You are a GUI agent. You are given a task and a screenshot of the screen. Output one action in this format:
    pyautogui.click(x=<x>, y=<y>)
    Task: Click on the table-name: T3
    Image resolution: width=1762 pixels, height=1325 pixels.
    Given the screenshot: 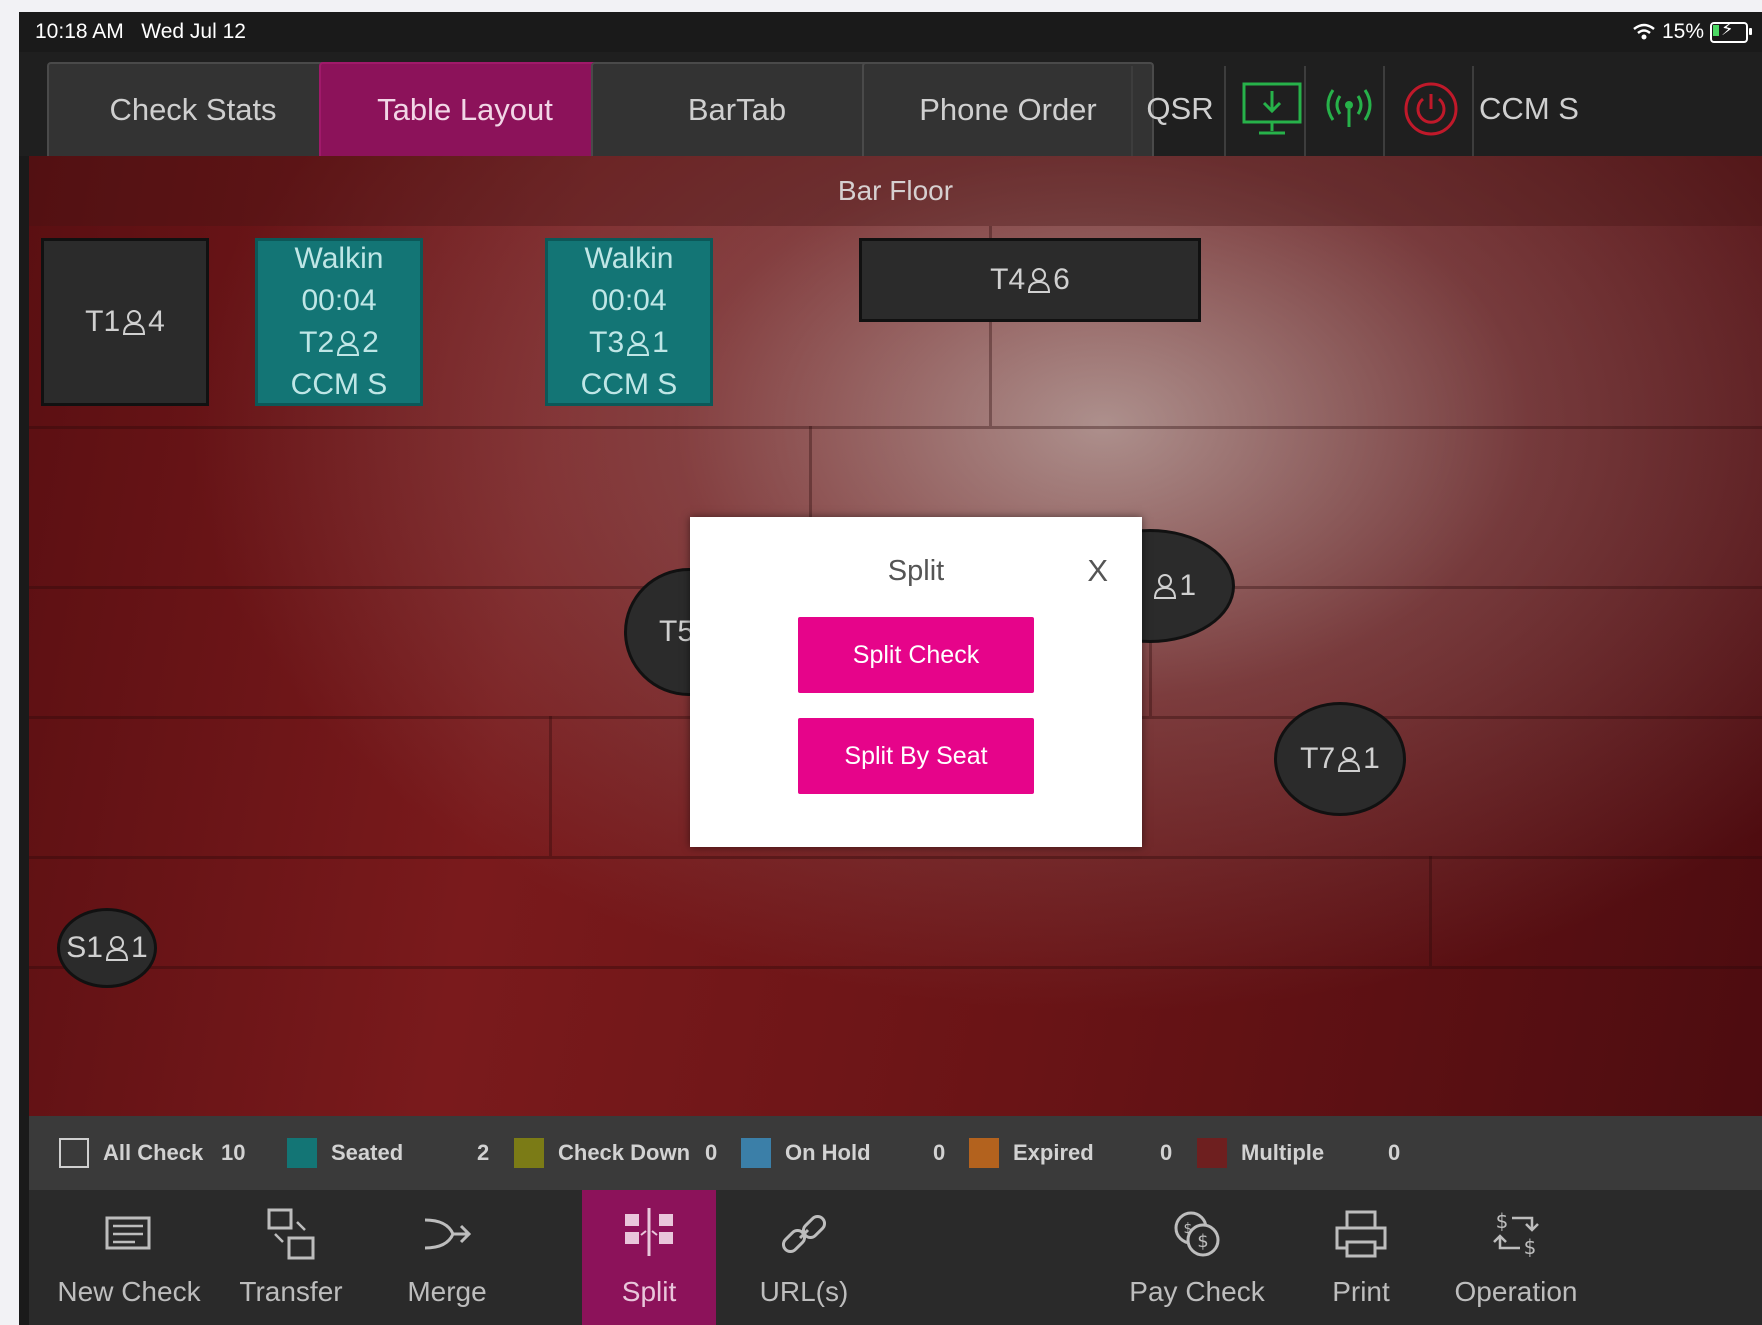 What is the action you would take?
    pyautogui.click(x=607, y=342)
    